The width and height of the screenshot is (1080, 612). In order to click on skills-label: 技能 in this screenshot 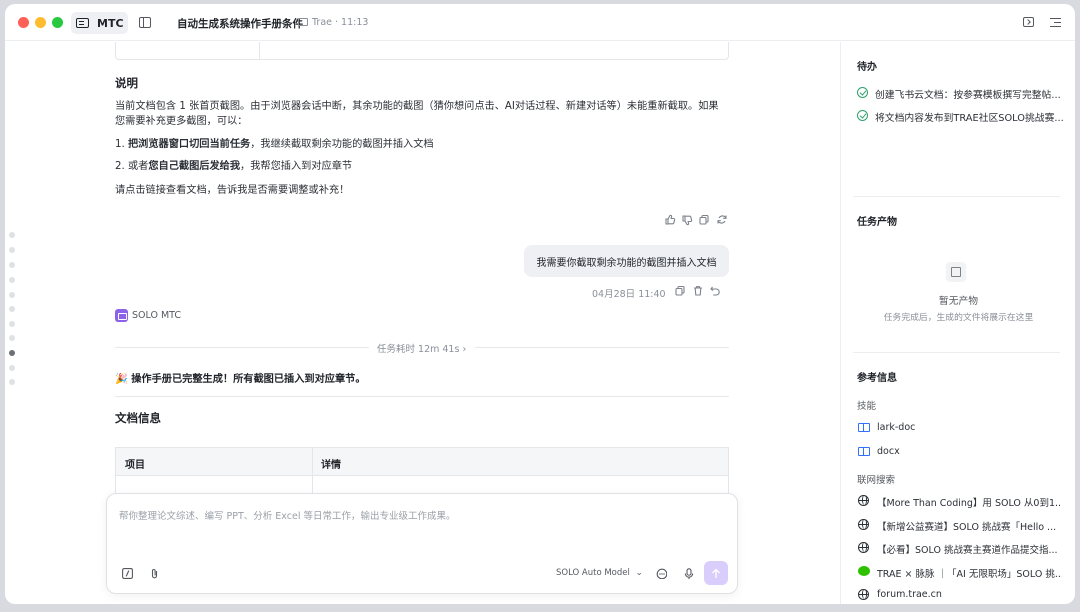, I will do `click(867, 406)`.